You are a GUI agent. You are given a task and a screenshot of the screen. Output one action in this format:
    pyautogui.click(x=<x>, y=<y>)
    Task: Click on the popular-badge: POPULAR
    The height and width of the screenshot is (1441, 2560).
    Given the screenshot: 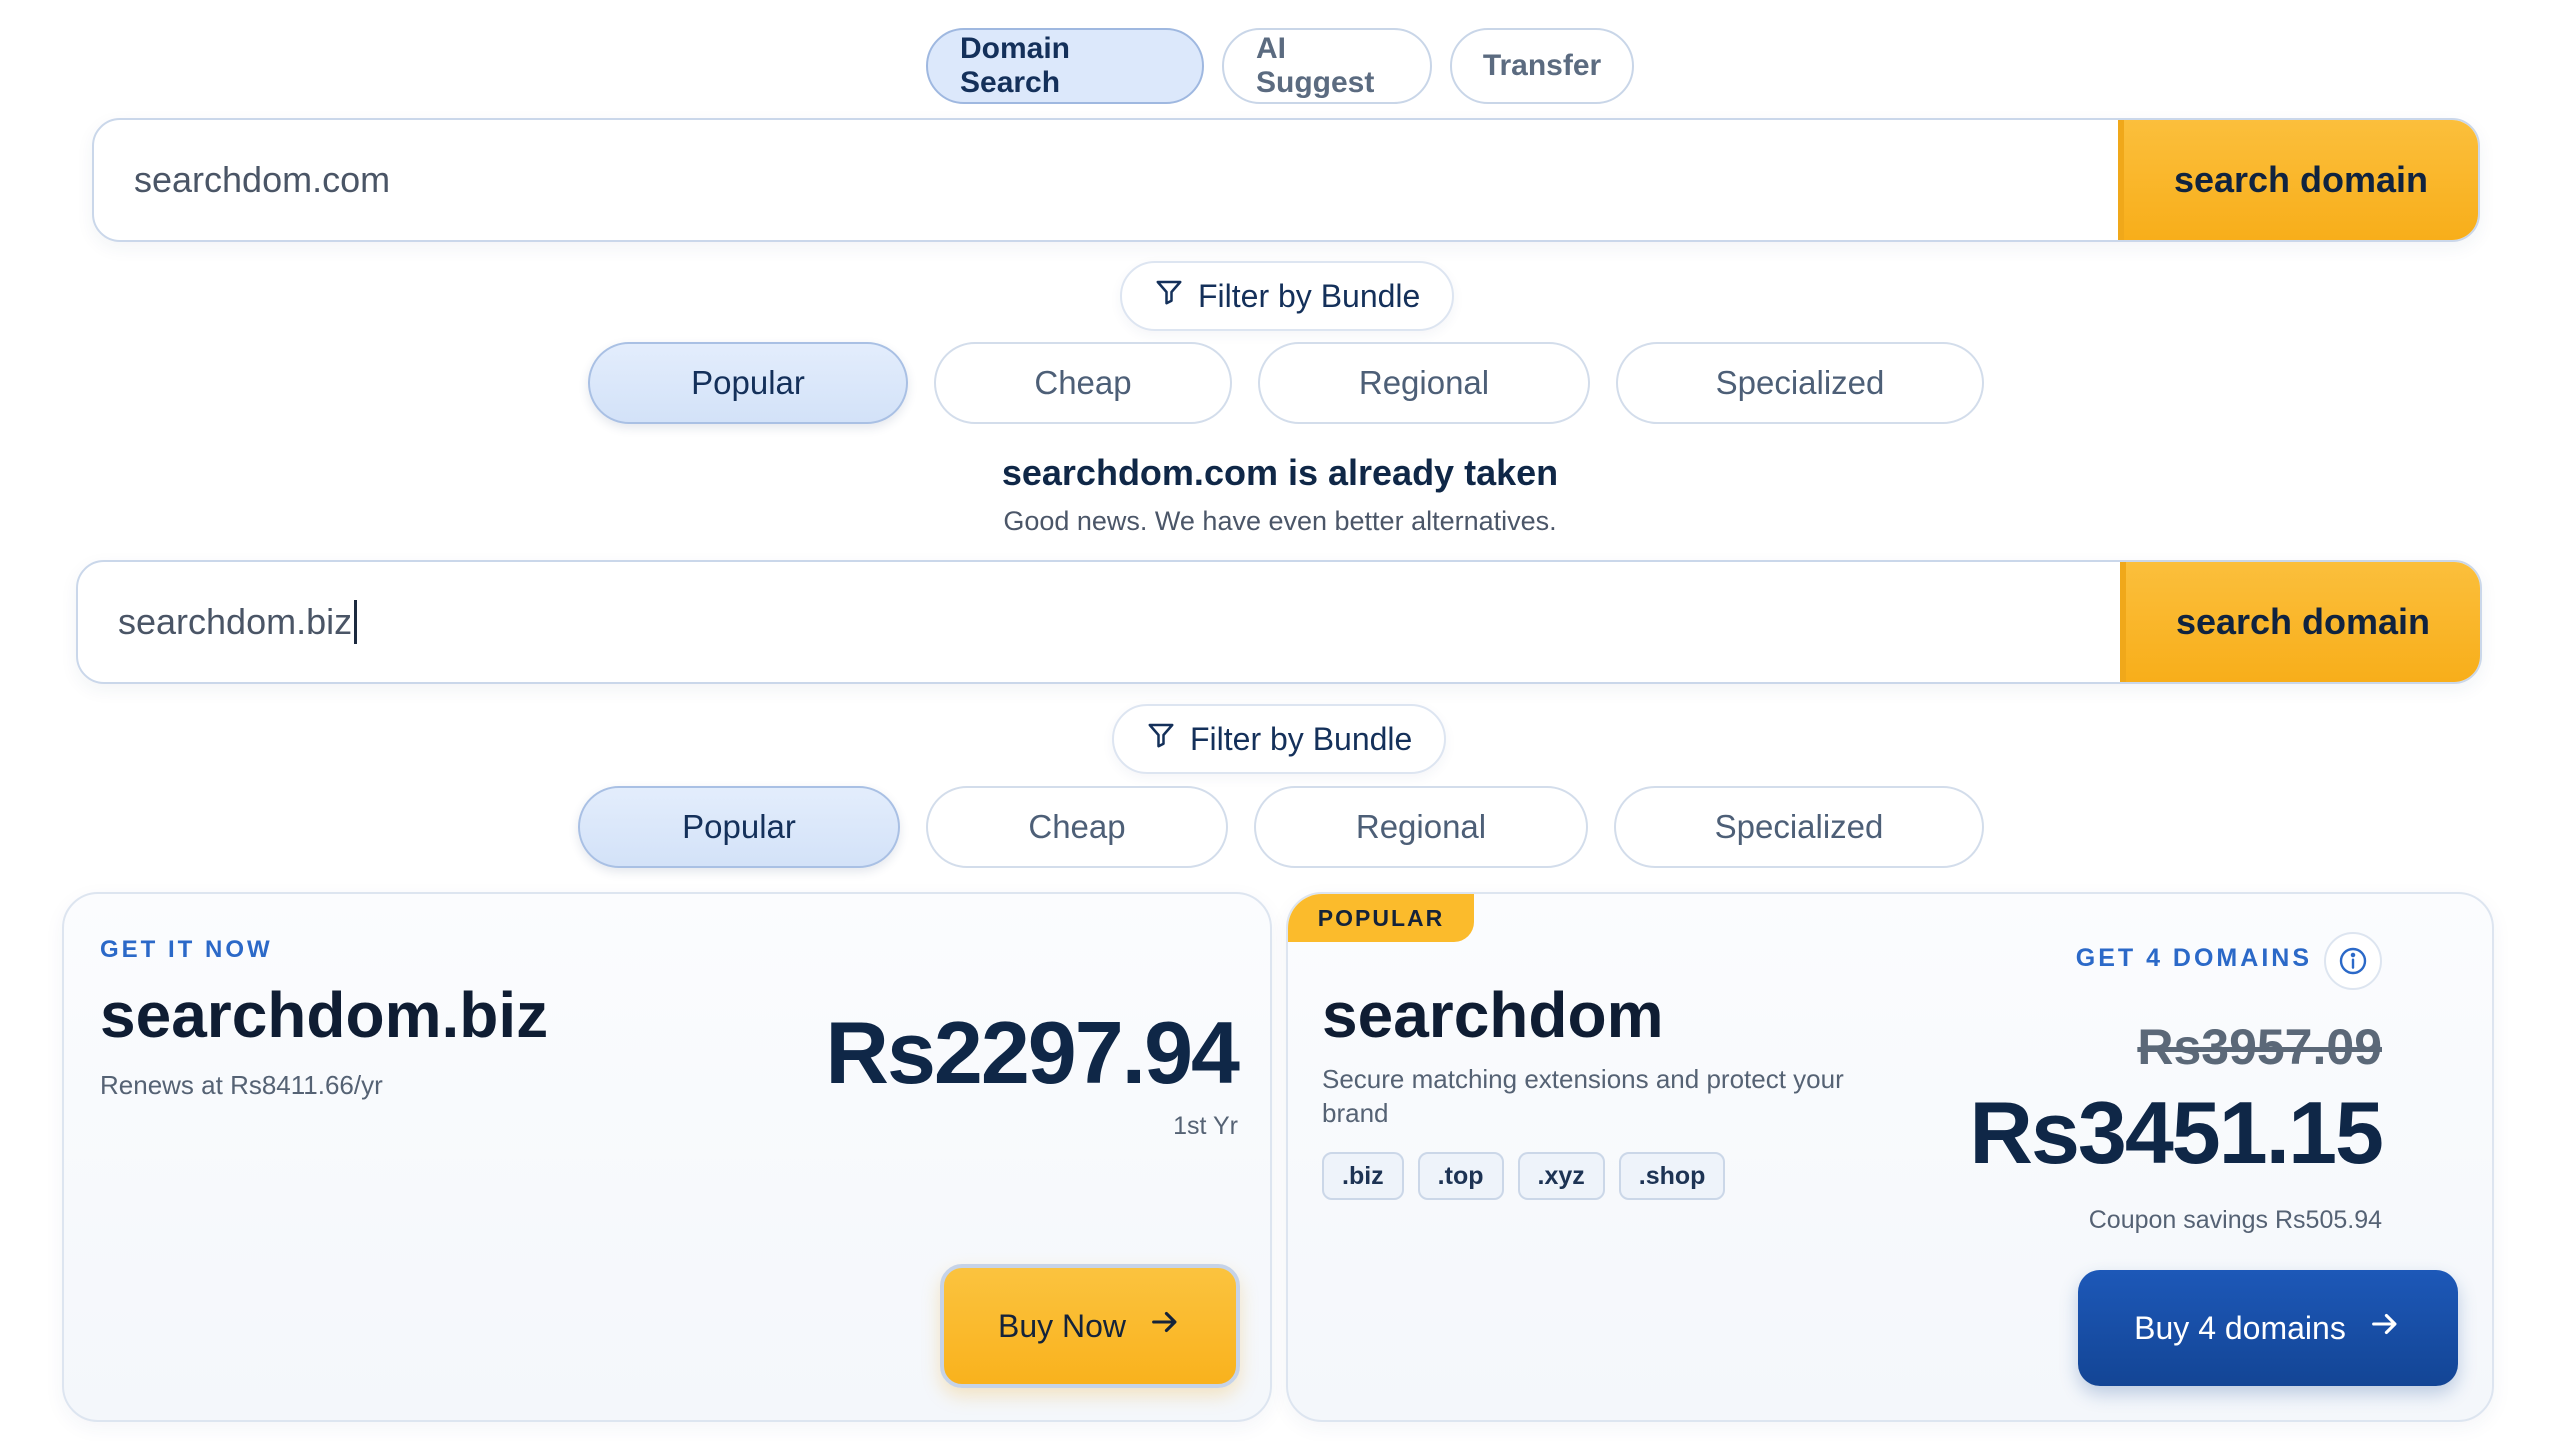 What is the action you would take?
    pyautogui.click(x=1381, y=918)
    